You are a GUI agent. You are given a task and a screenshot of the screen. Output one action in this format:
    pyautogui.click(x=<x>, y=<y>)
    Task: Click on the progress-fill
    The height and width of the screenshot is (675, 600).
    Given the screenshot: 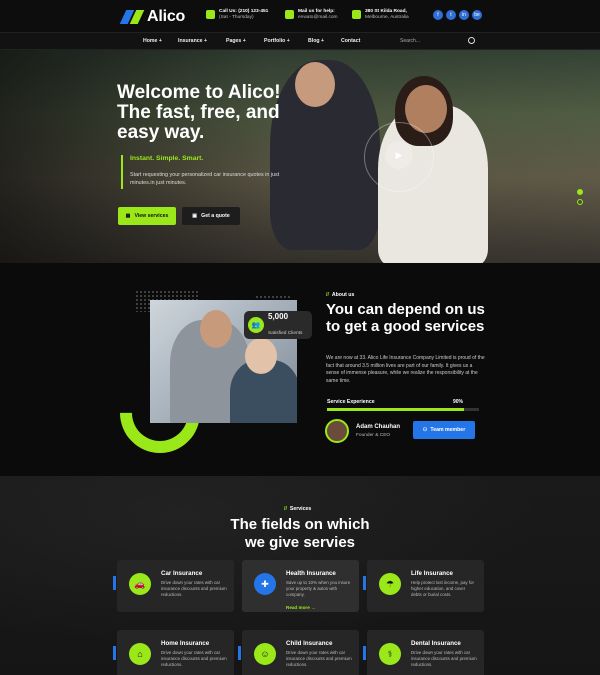 What is the action you would take?
    pyautogui.click(x=395, y=409)
    